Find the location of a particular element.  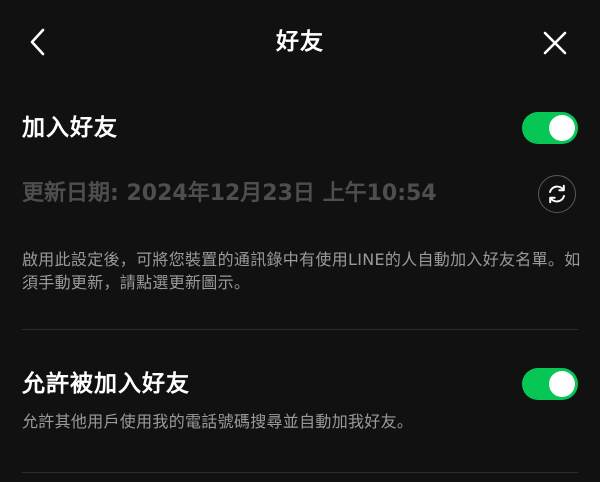

close-button is located at coordinates (555, 43).